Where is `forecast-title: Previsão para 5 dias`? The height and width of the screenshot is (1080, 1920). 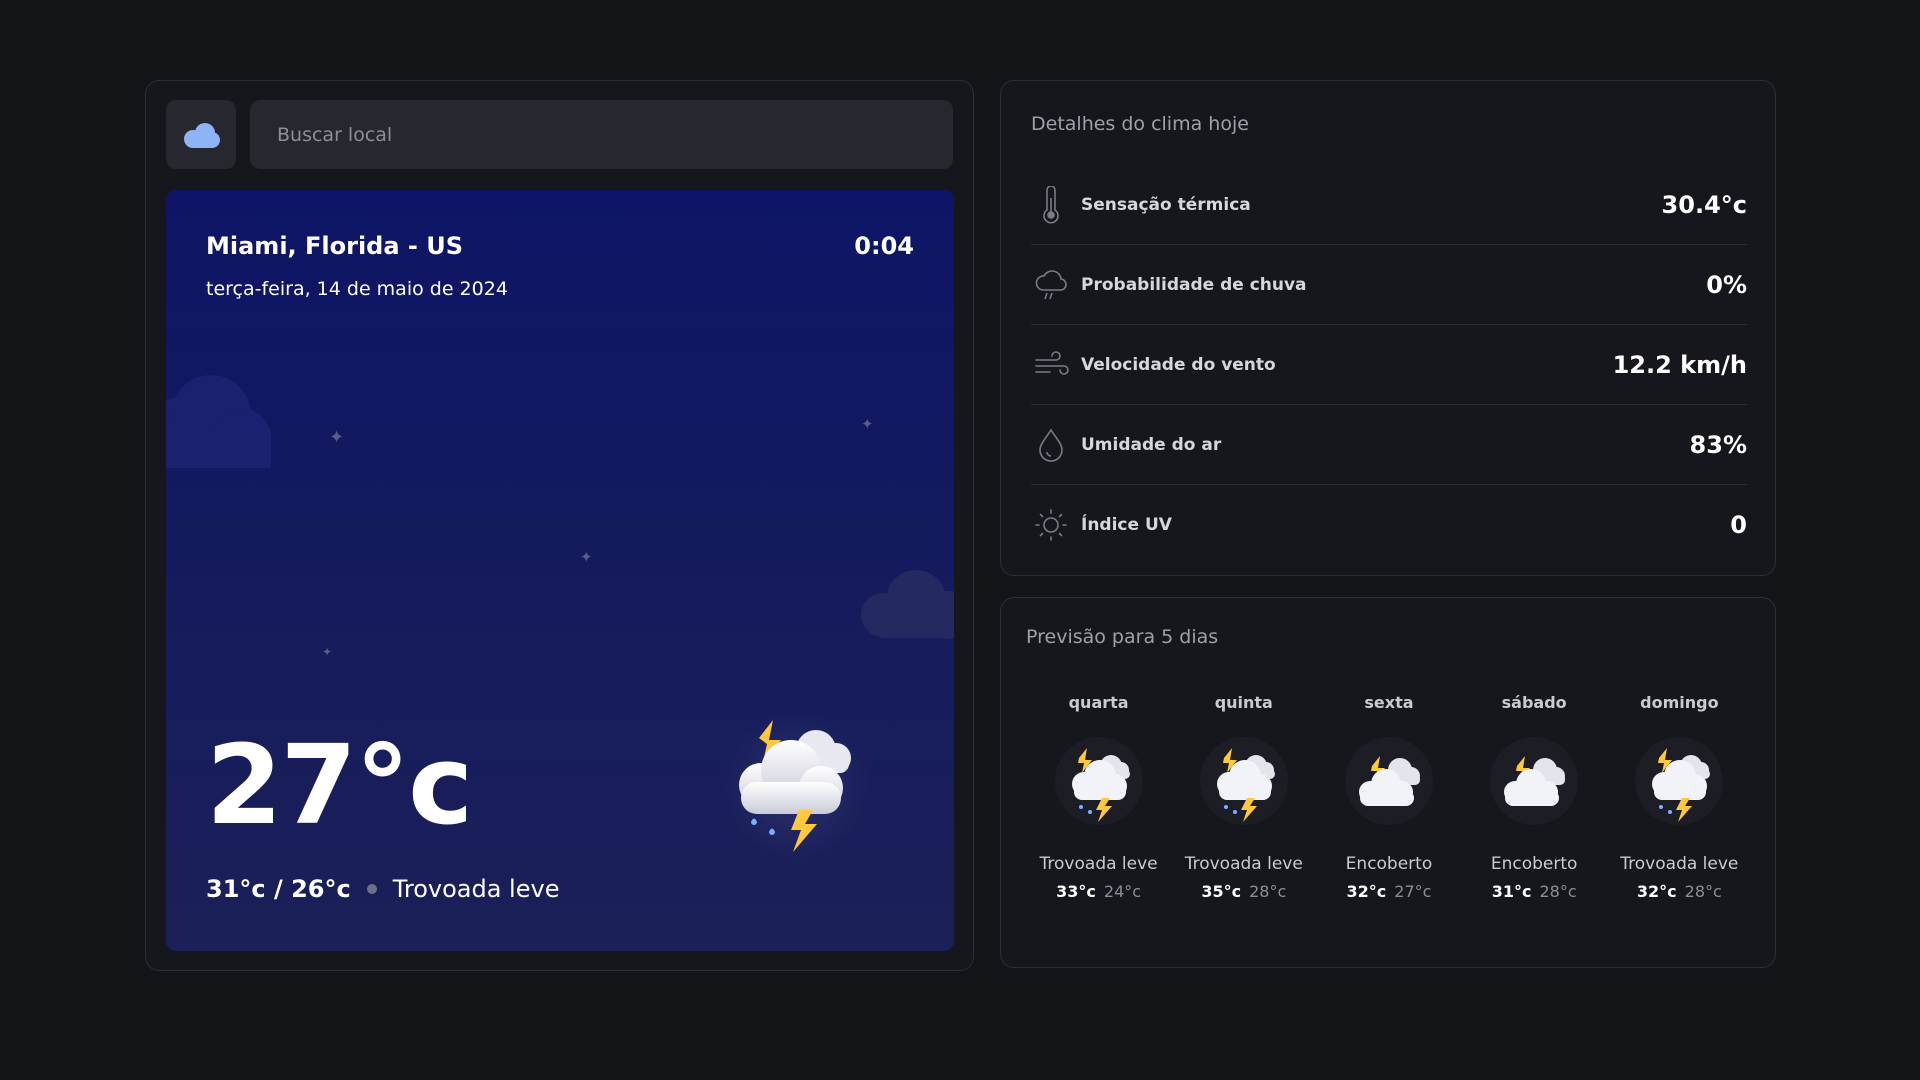 forecast-title: Previsão para 5 dias is located at coordinates (1122, 637).